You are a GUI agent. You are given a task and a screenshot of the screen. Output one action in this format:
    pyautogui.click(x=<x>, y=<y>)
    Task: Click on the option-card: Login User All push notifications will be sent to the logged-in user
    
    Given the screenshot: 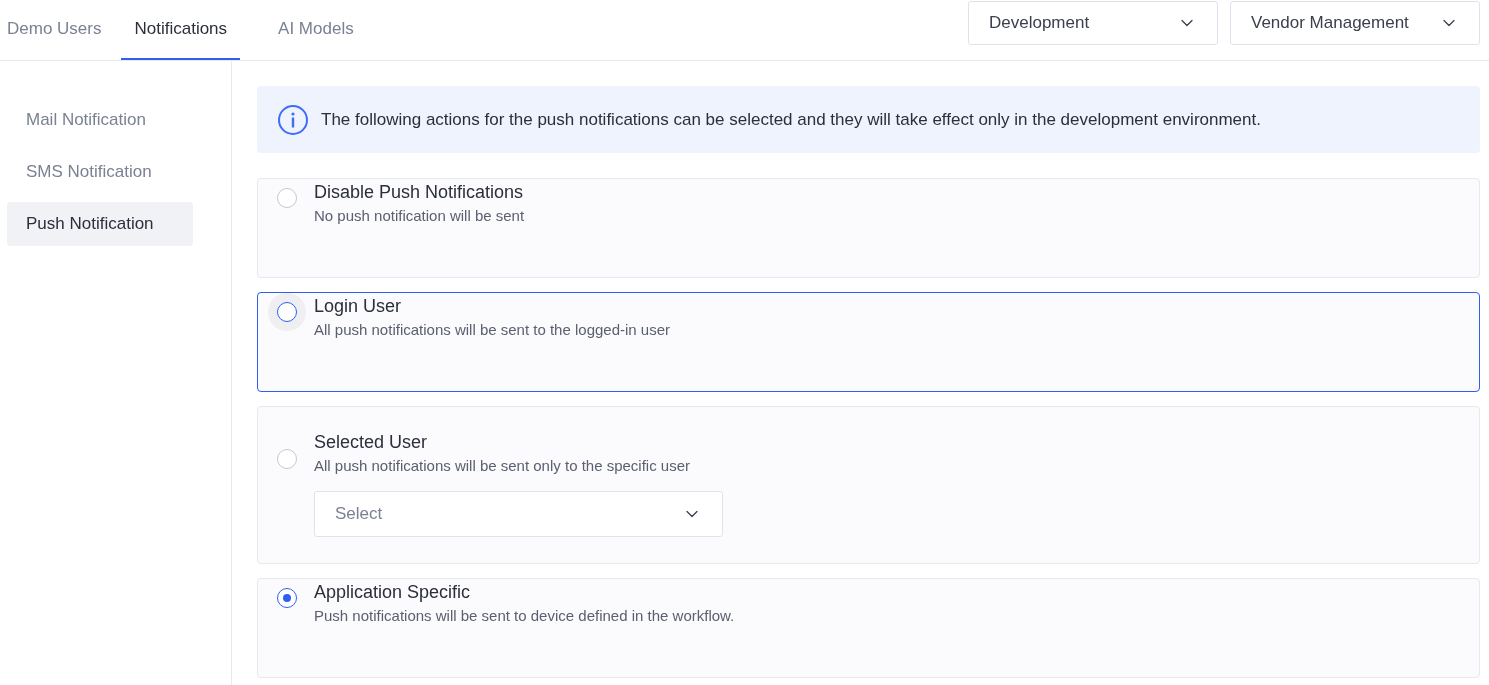 What is the action you would take?
    pyautogui.click(x=868, y=342)
    